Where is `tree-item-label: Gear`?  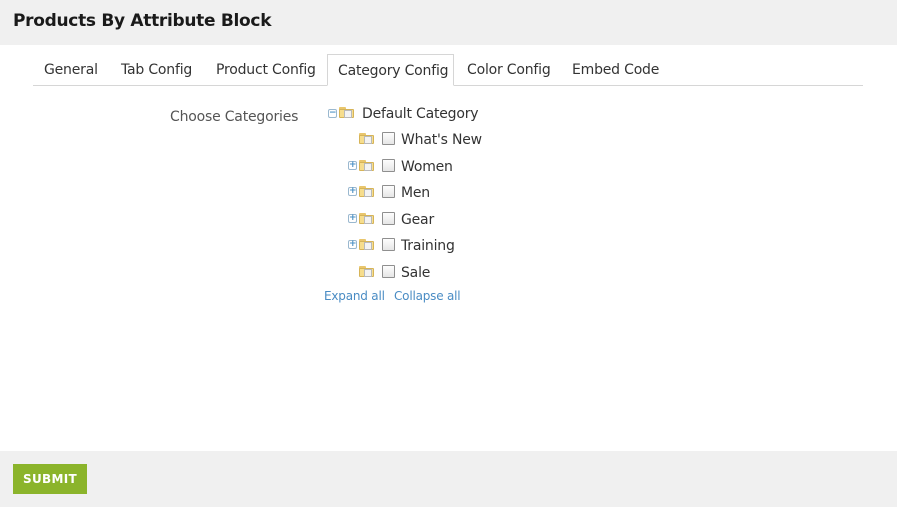
tree-item-label: Gear is located at coordinates (417, 220).